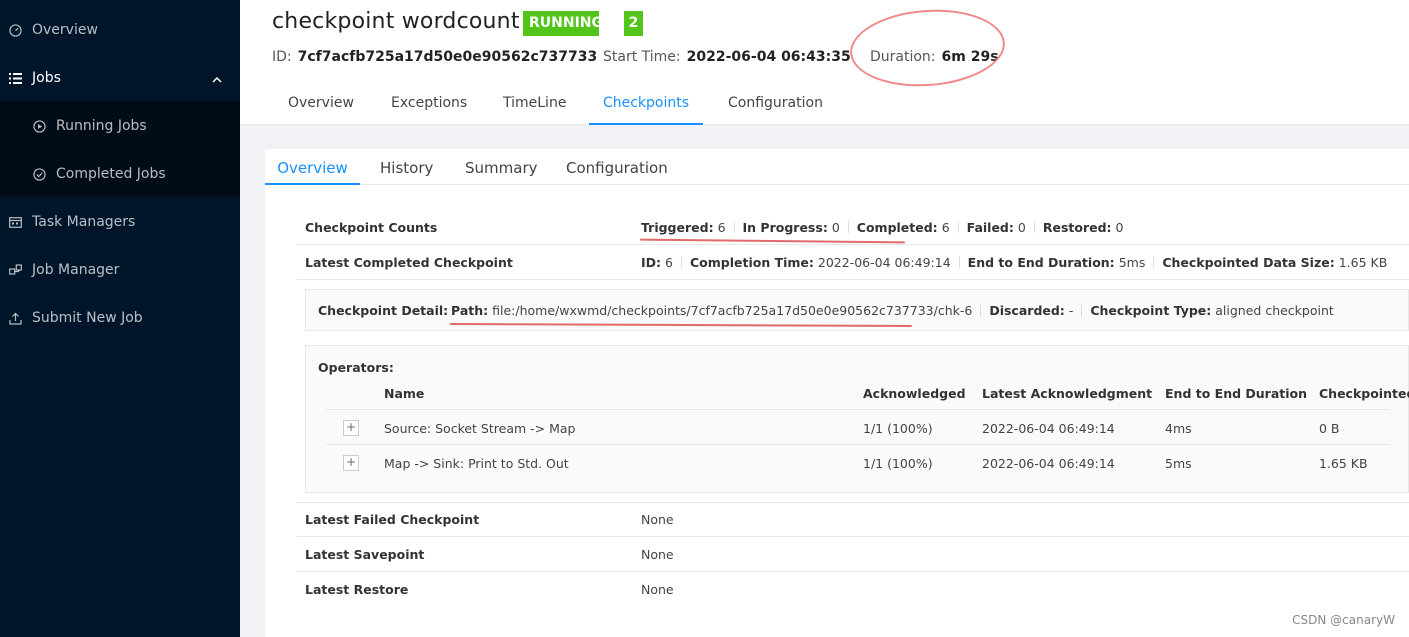 This screenshot has height=637, width=1409. I want to click on sidebar-item-label: Submit New Job, so click(87, 318).